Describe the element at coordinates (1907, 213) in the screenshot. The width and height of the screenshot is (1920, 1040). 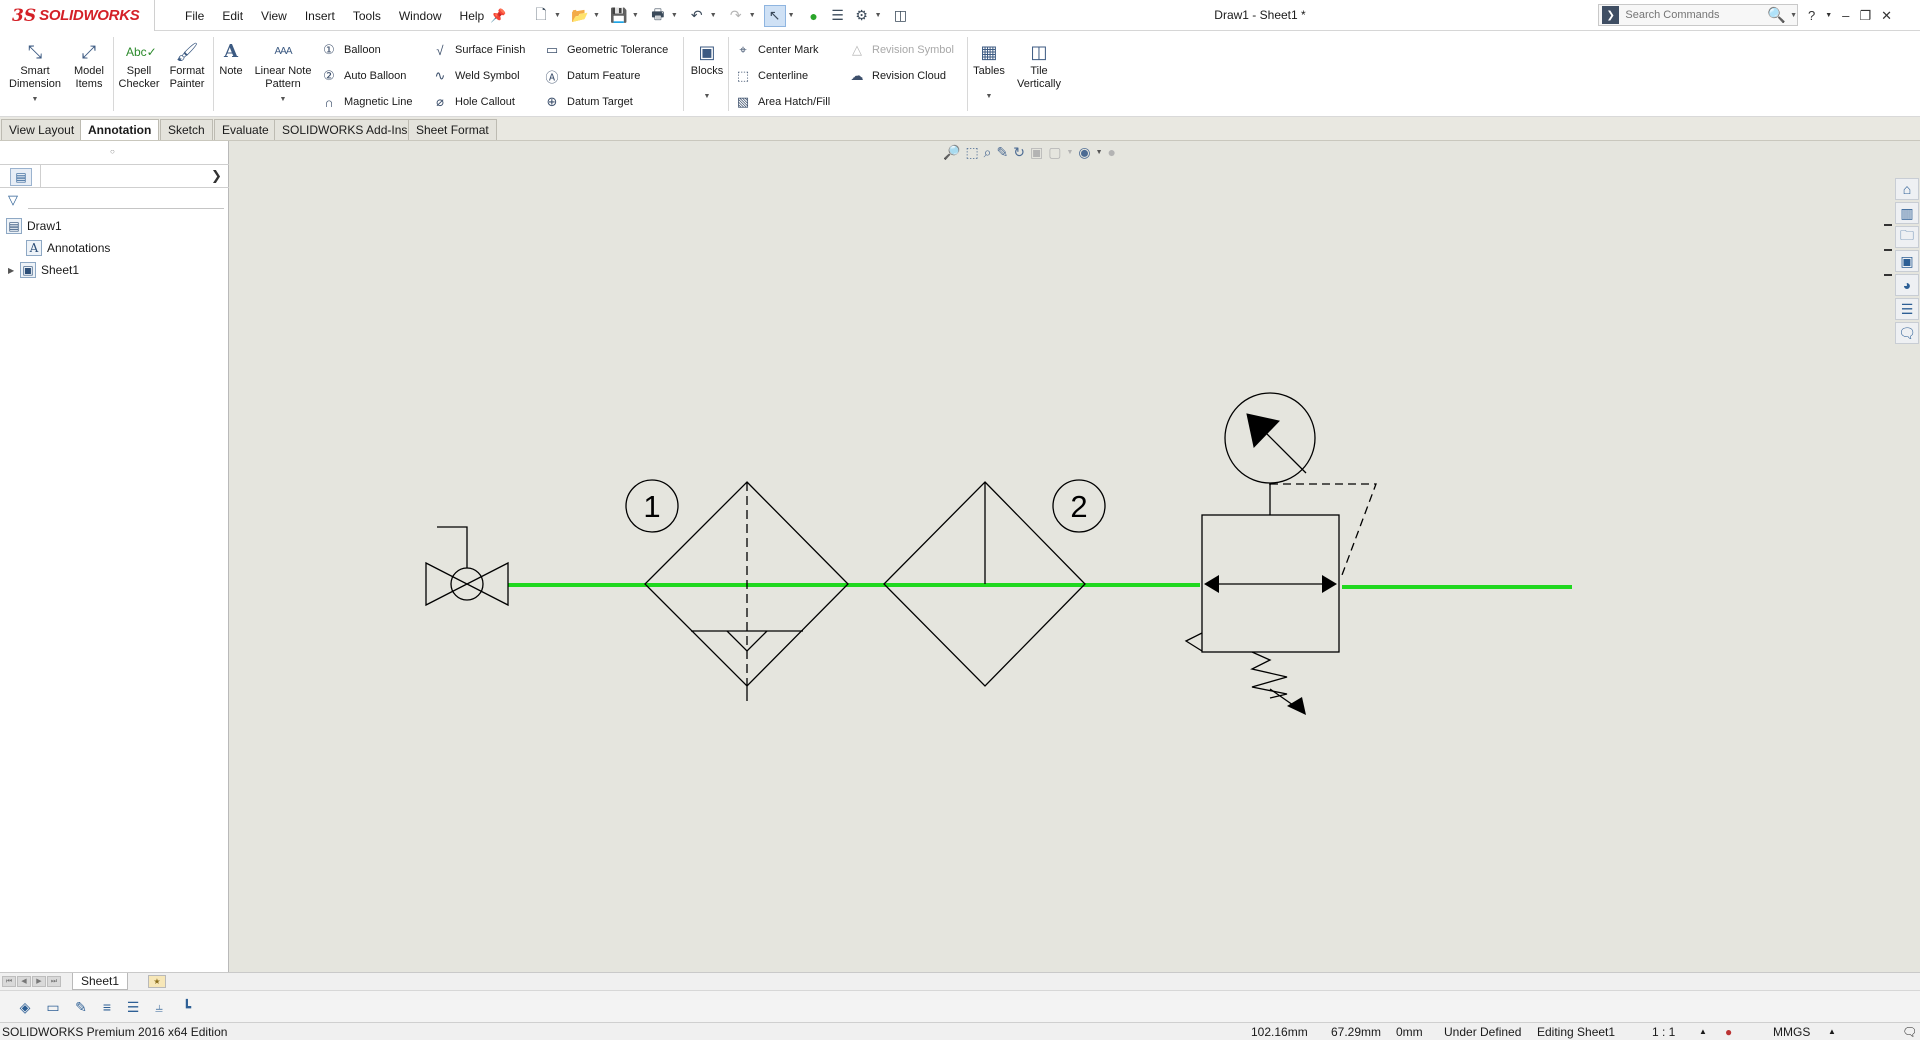
I see `design-library-icon: ▥` at that location.